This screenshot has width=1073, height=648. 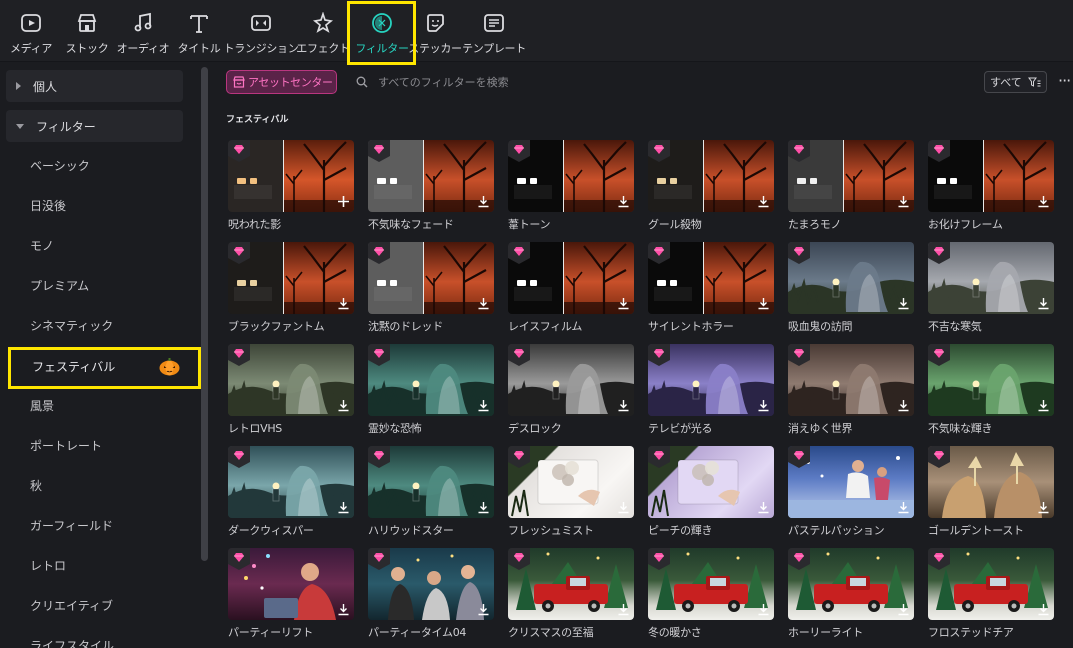 I want to click on filter-card: ゴールデントースト, so click(x=991, y=492).